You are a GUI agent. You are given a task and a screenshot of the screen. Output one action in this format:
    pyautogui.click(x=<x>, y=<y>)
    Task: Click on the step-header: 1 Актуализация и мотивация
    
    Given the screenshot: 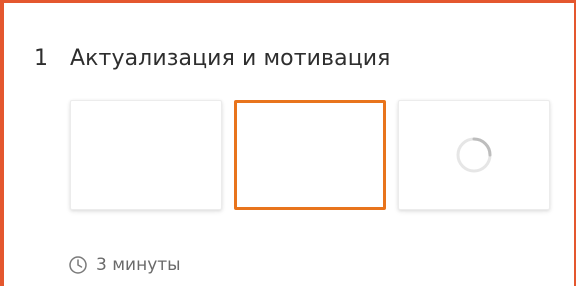 What is the action you would take?
    pyautogui.click(x=212, y=58)
    